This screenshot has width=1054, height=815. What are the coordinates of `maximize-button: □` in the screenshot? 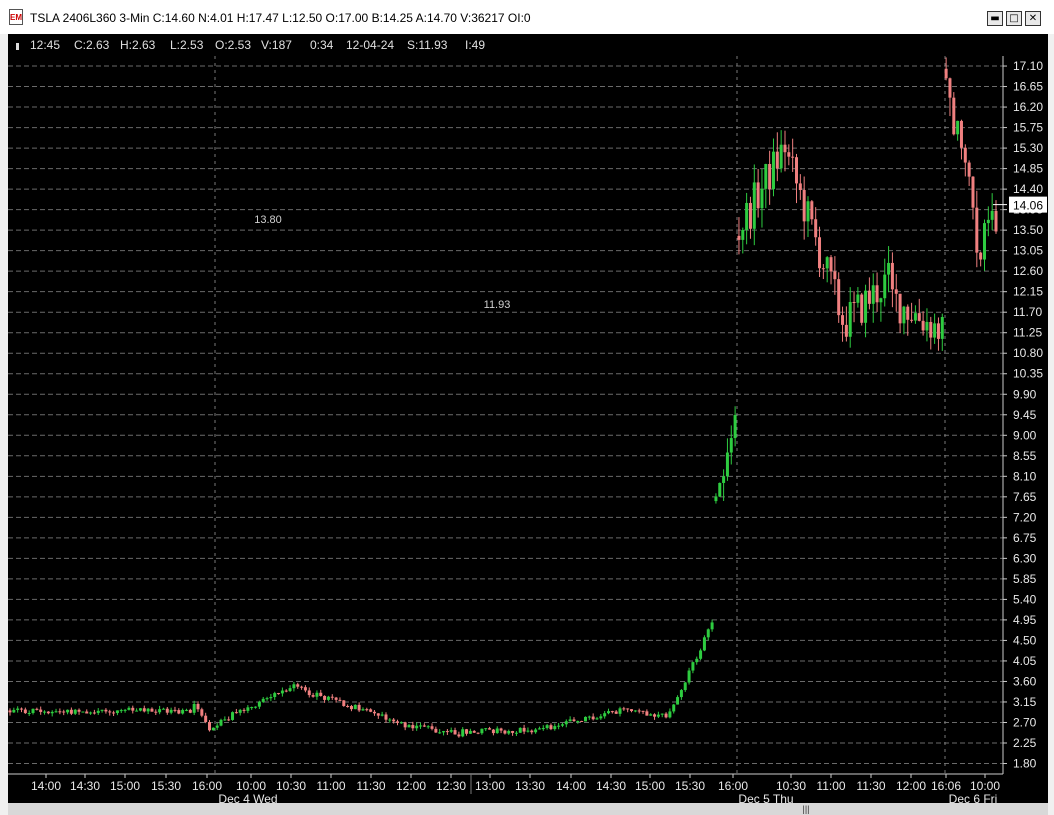 It's located at (1014, 18).